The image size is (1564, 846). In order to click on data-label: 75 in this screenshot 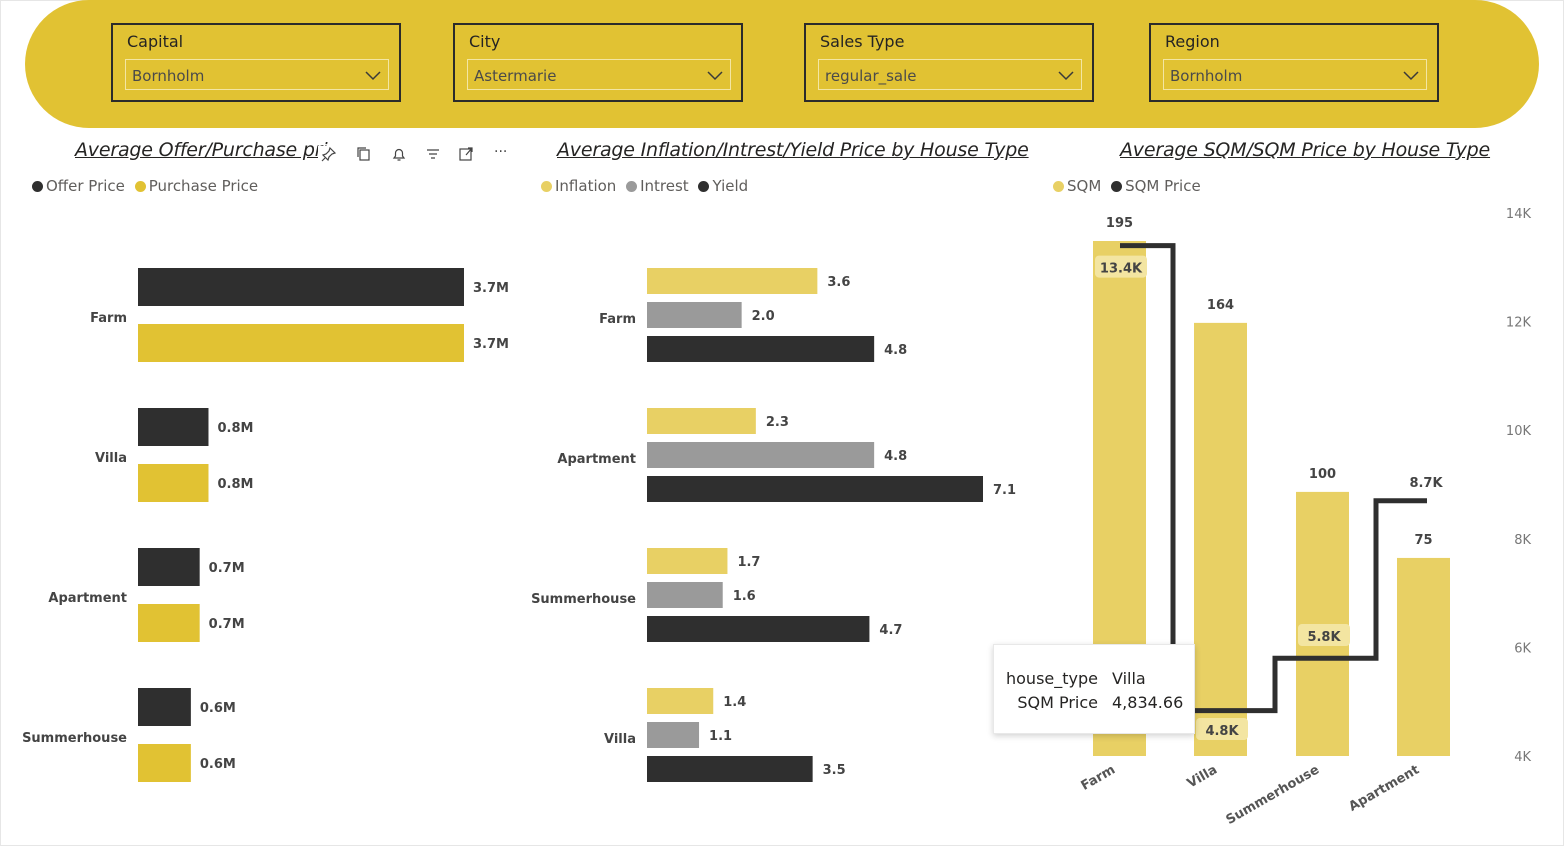, I will do `click(1423, 540)`.